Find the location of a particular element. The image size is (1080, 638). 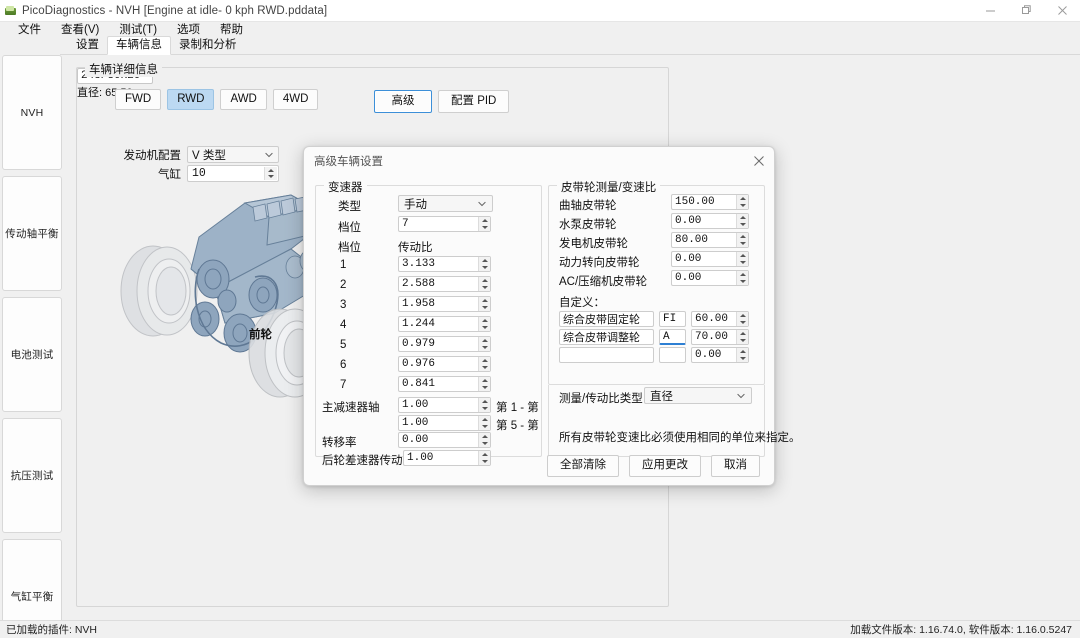

gear-count-spinner-arrows is located at coordinates (484, 224).